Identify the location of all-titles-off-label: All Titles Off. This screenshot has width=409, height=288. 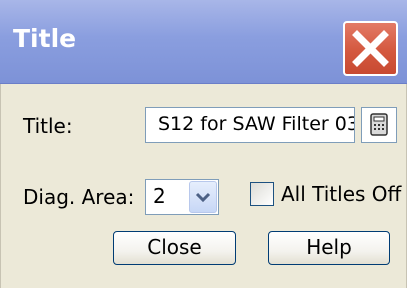
(341, 194).